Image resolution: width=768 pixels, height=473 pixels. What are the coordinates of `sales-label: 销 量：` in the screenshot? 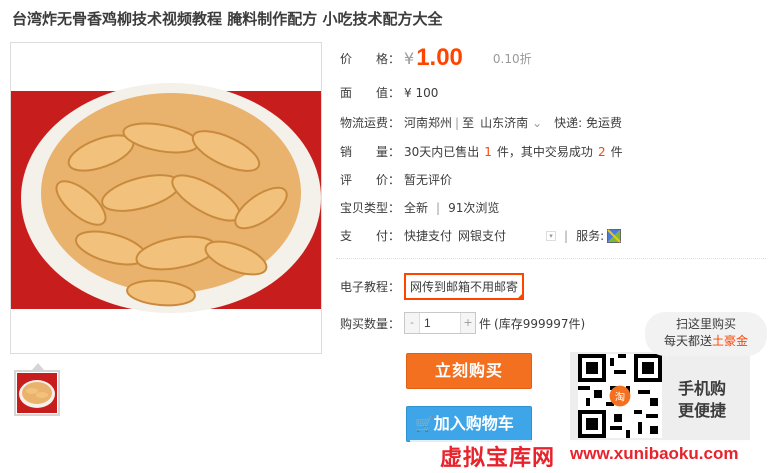 It's located at (370, 152).